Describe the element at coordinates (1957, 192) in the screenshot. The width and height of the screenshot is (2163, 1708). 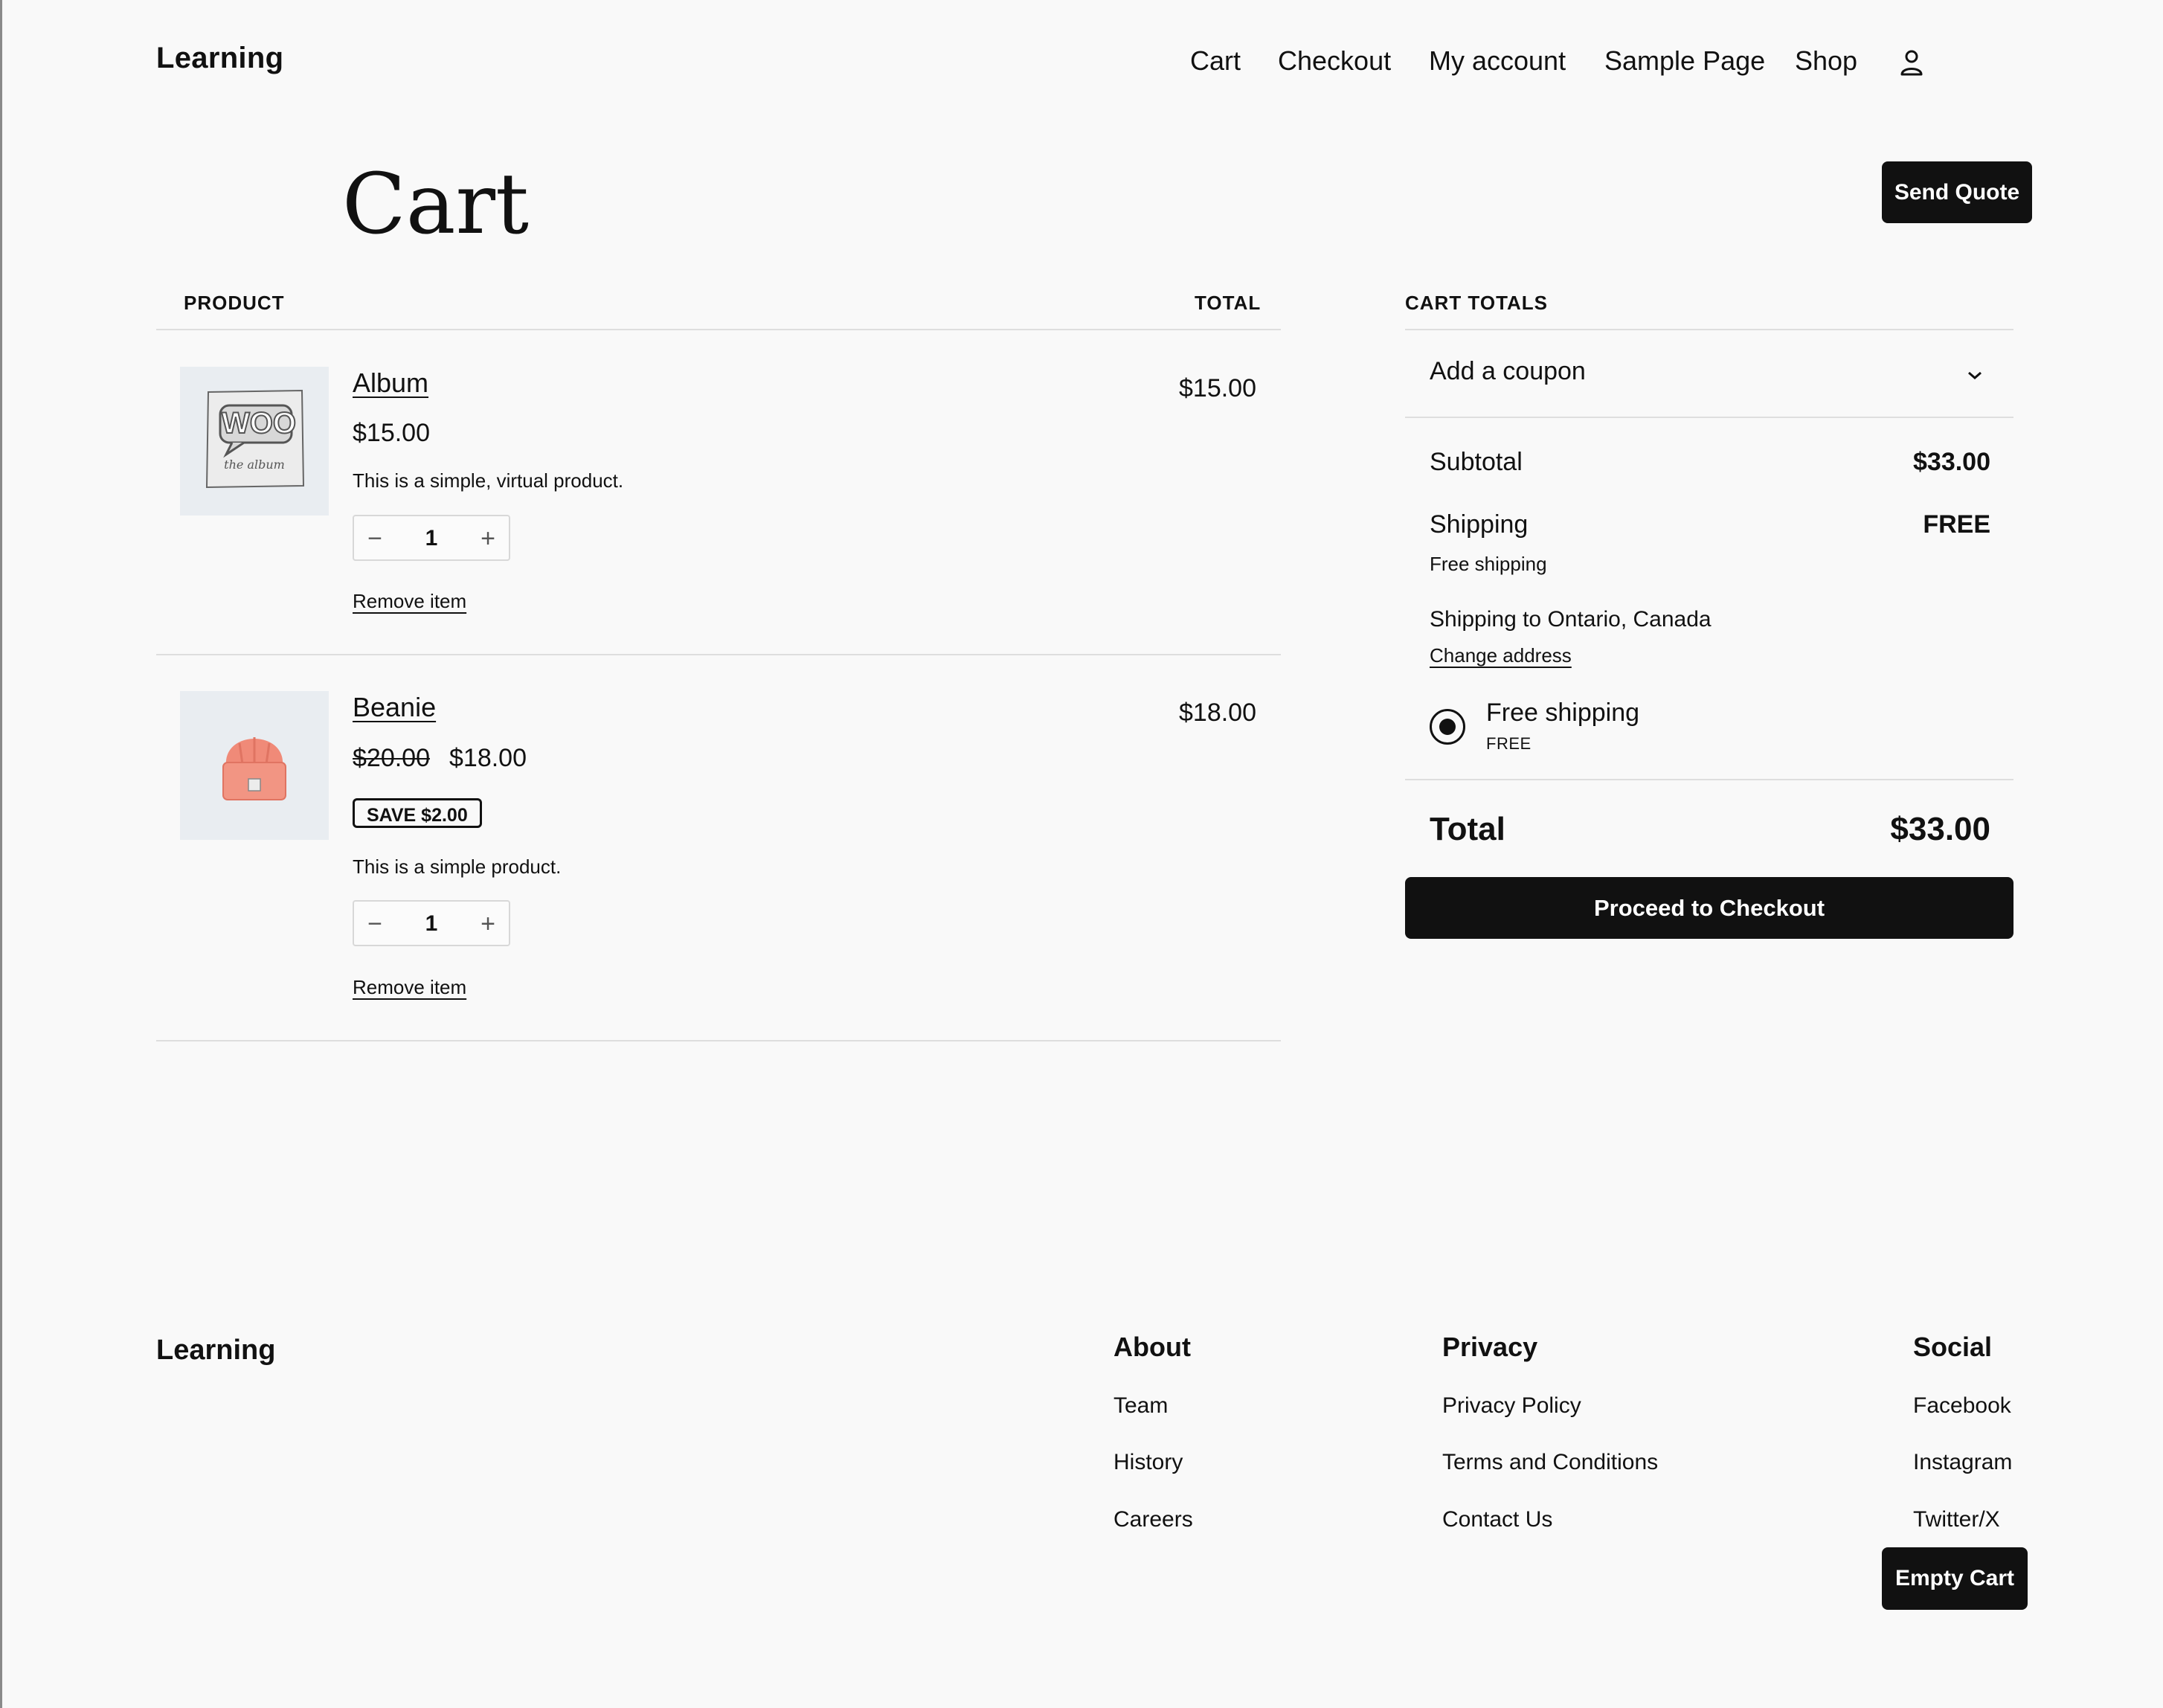
I see `send-quote-button: Send Quote` at that location.